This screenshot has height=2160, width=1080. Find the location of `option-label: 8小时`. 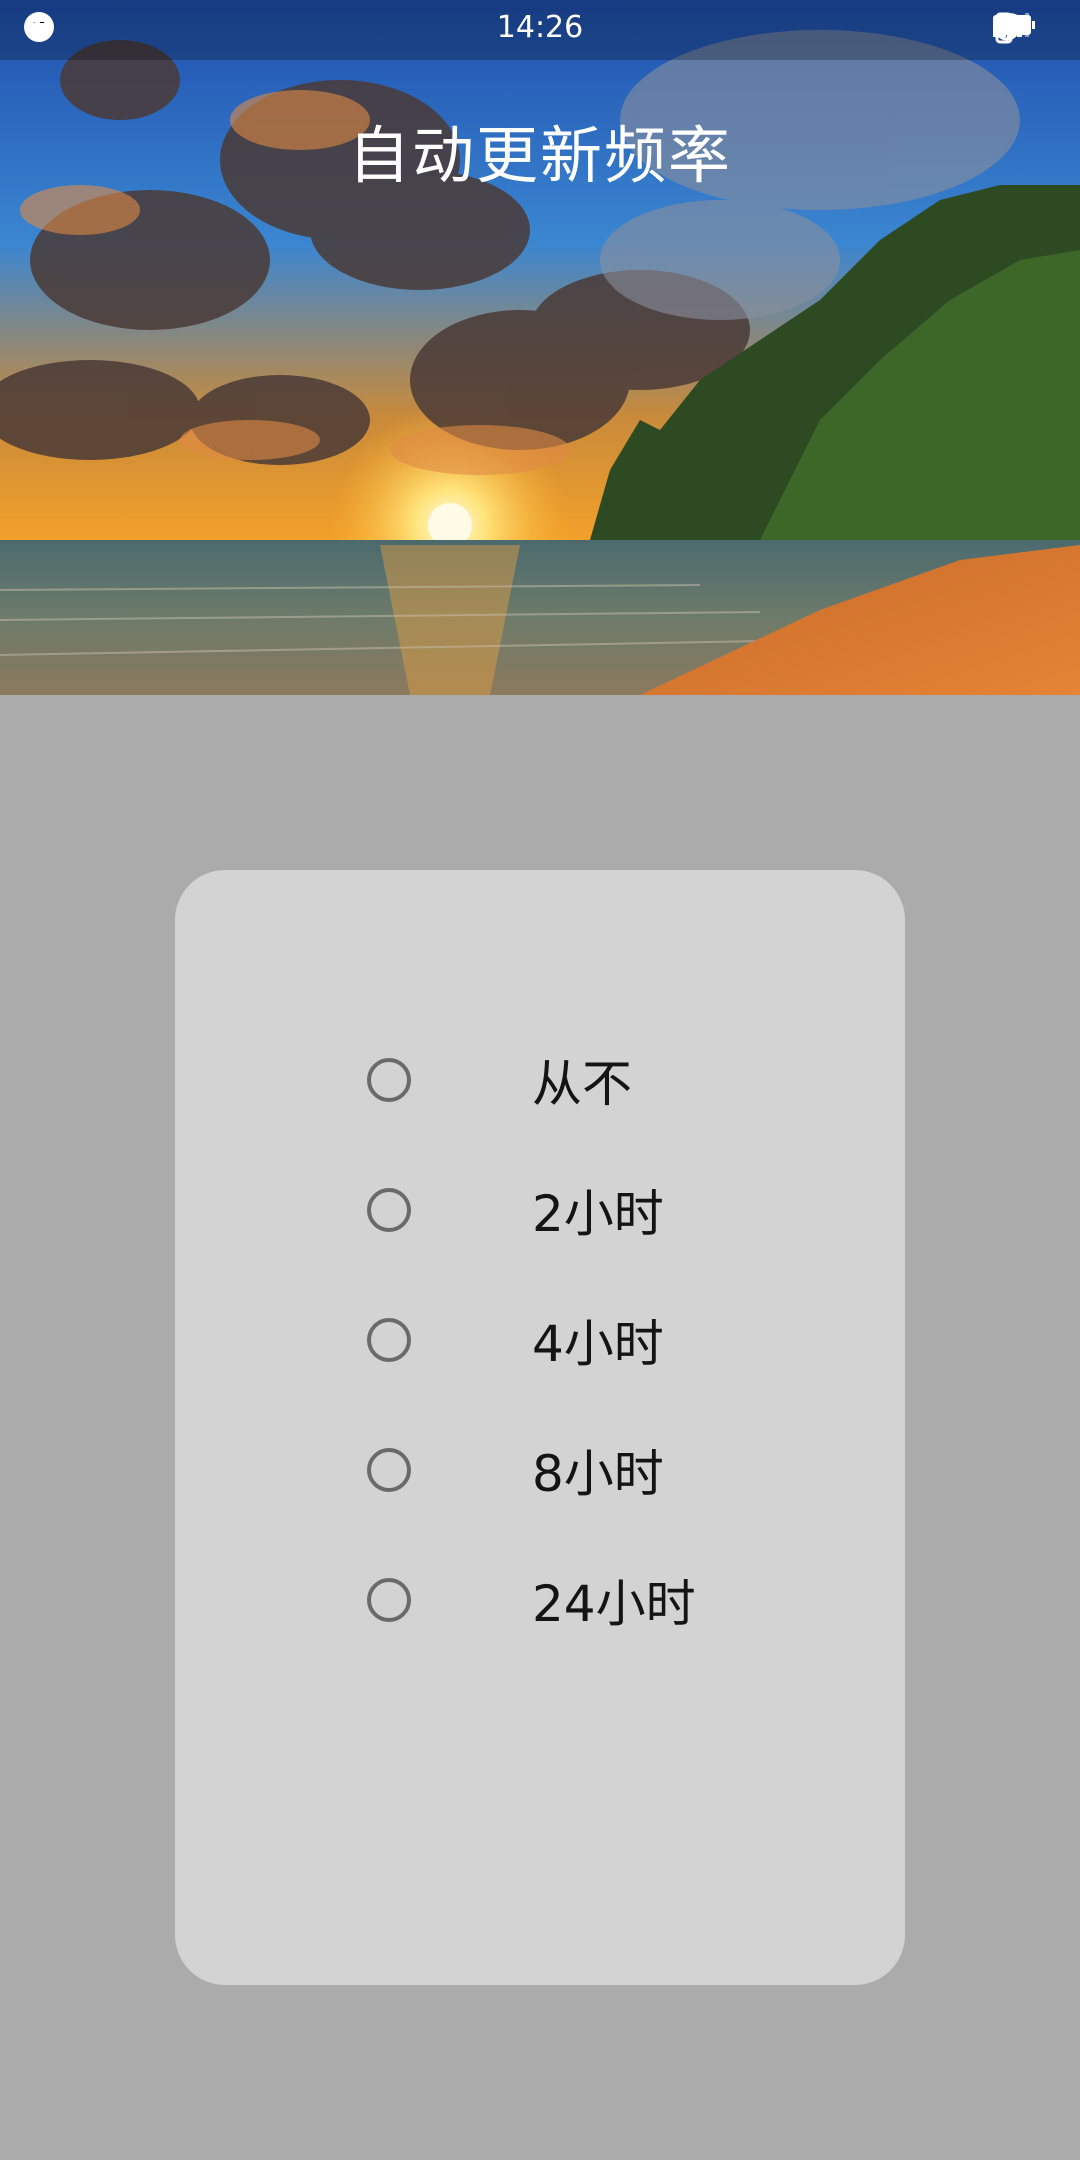

option-label: 8小时 is located at coordinates (598, 1474).